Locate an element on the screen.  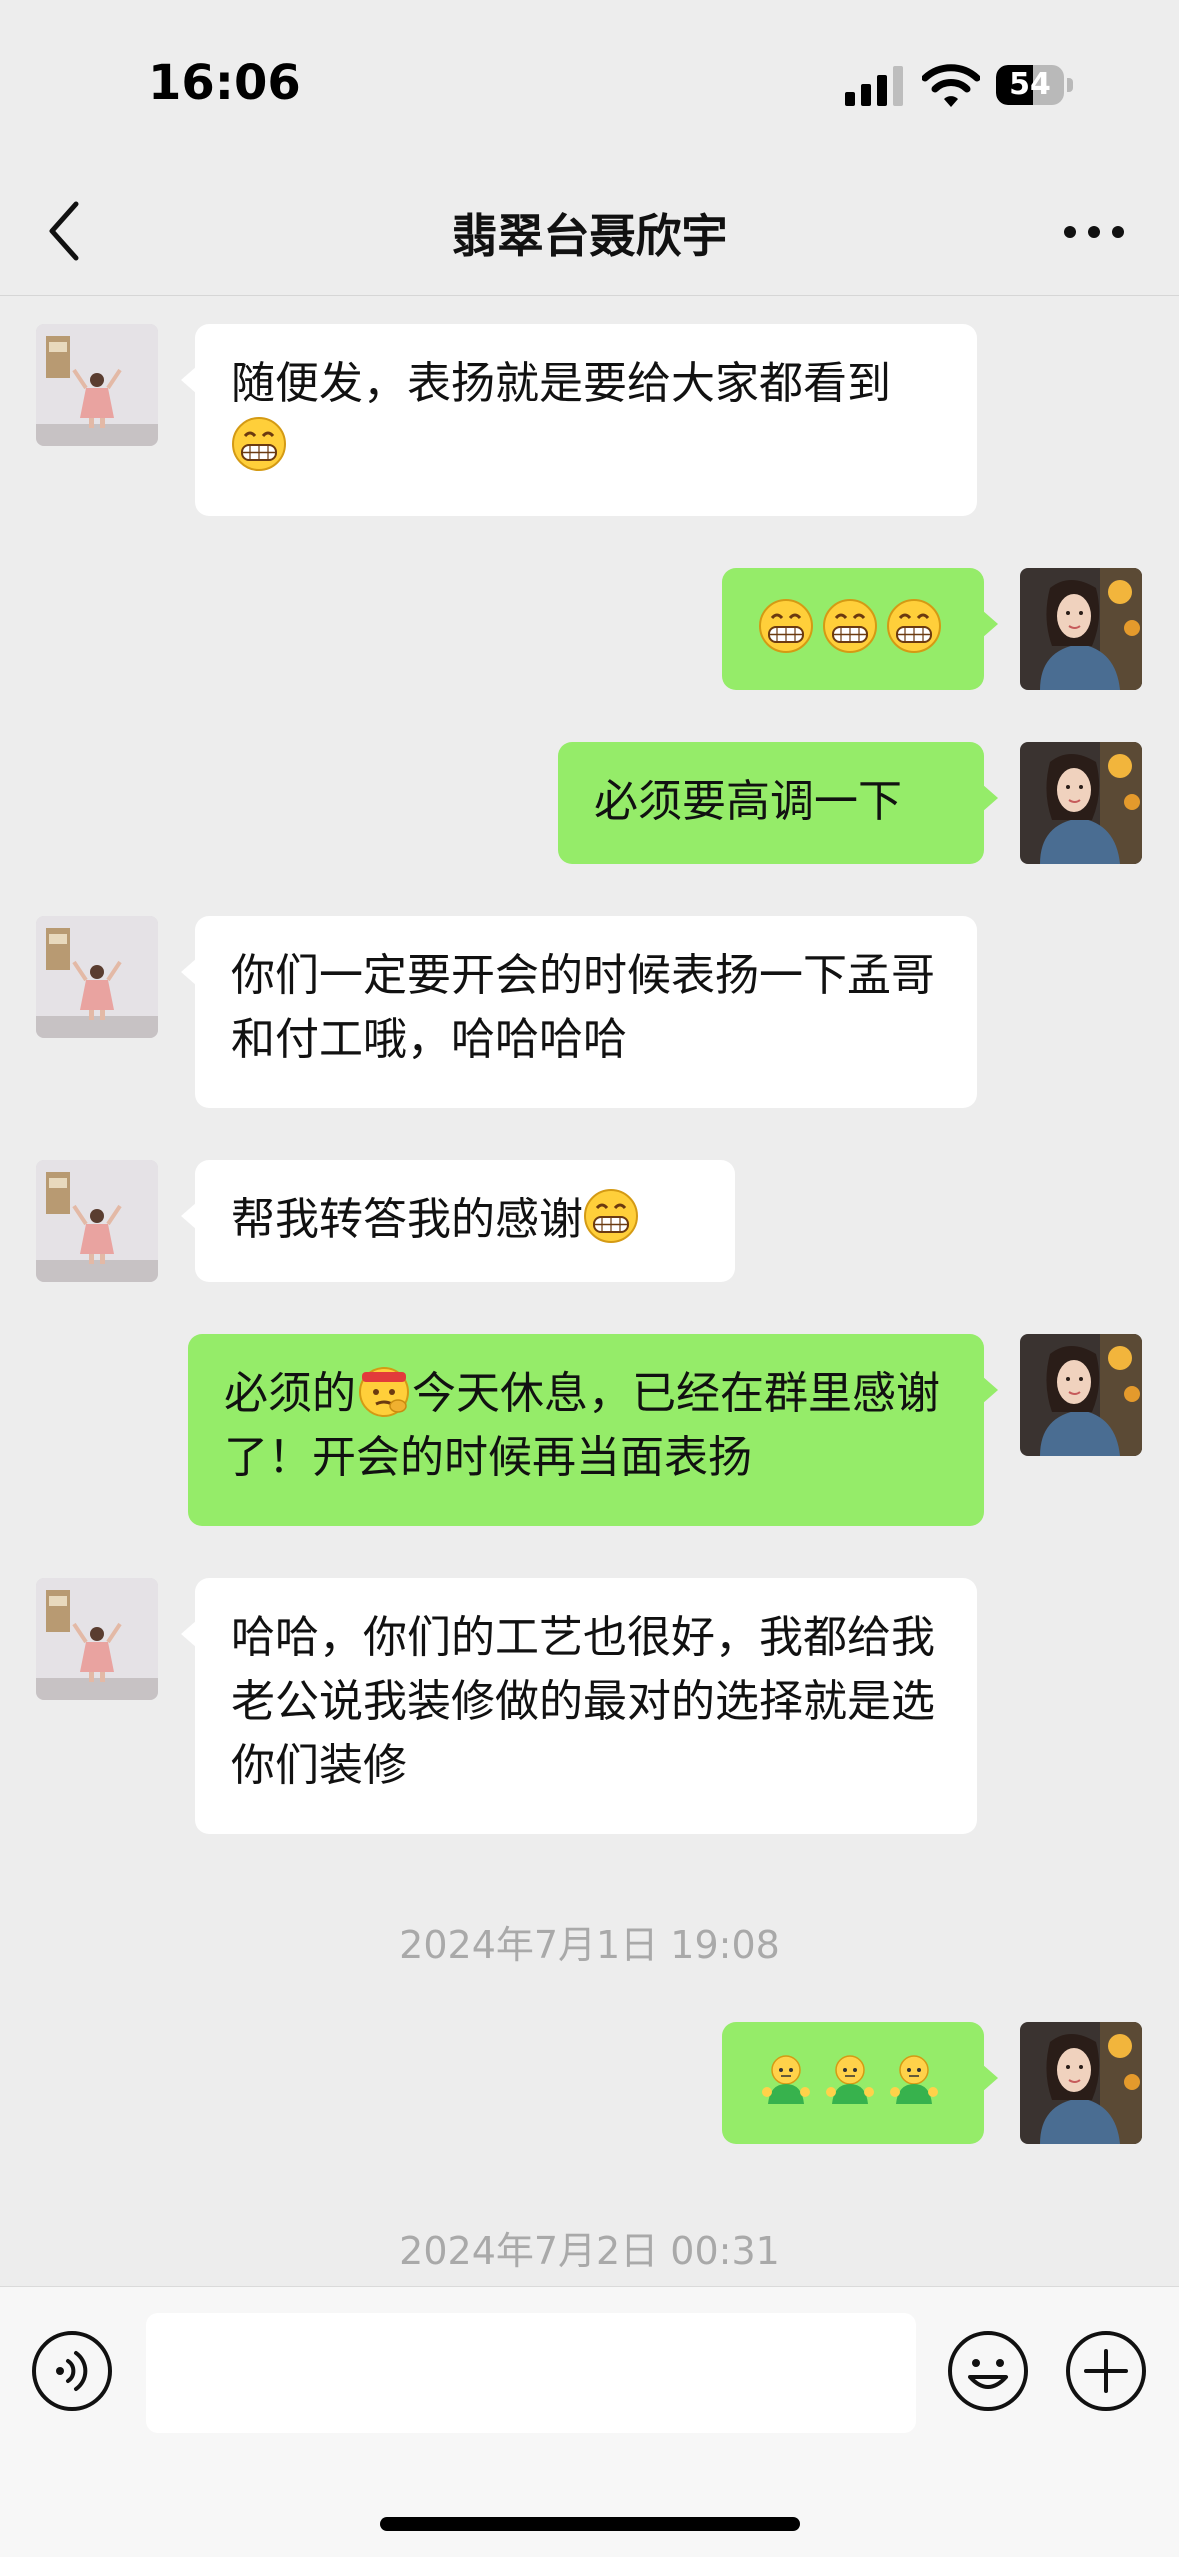
wifi-icon is located at coordinates (951, 85).